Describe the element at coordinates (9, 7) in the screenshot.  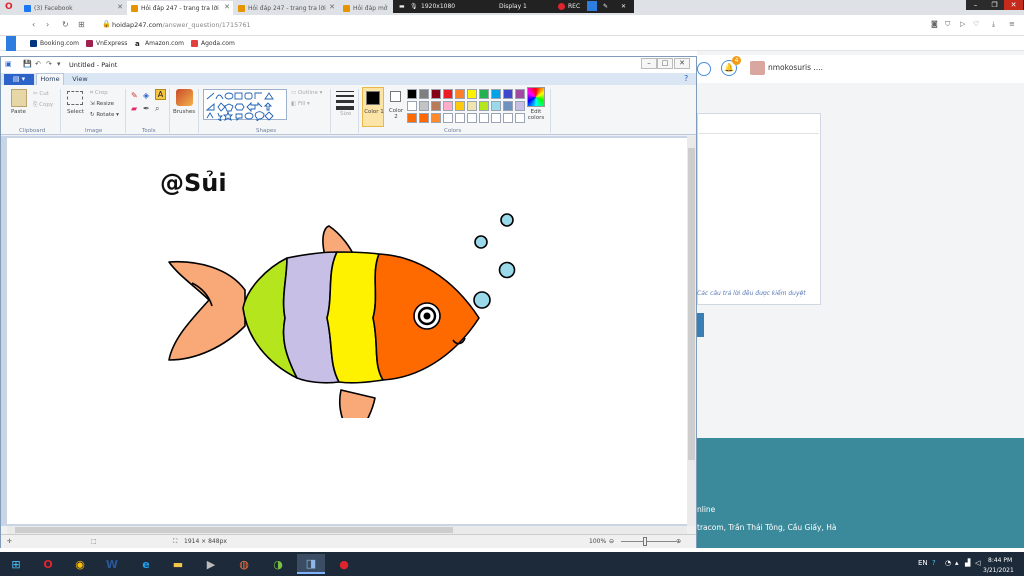
I see `opera-logo-icon: O` at that location.